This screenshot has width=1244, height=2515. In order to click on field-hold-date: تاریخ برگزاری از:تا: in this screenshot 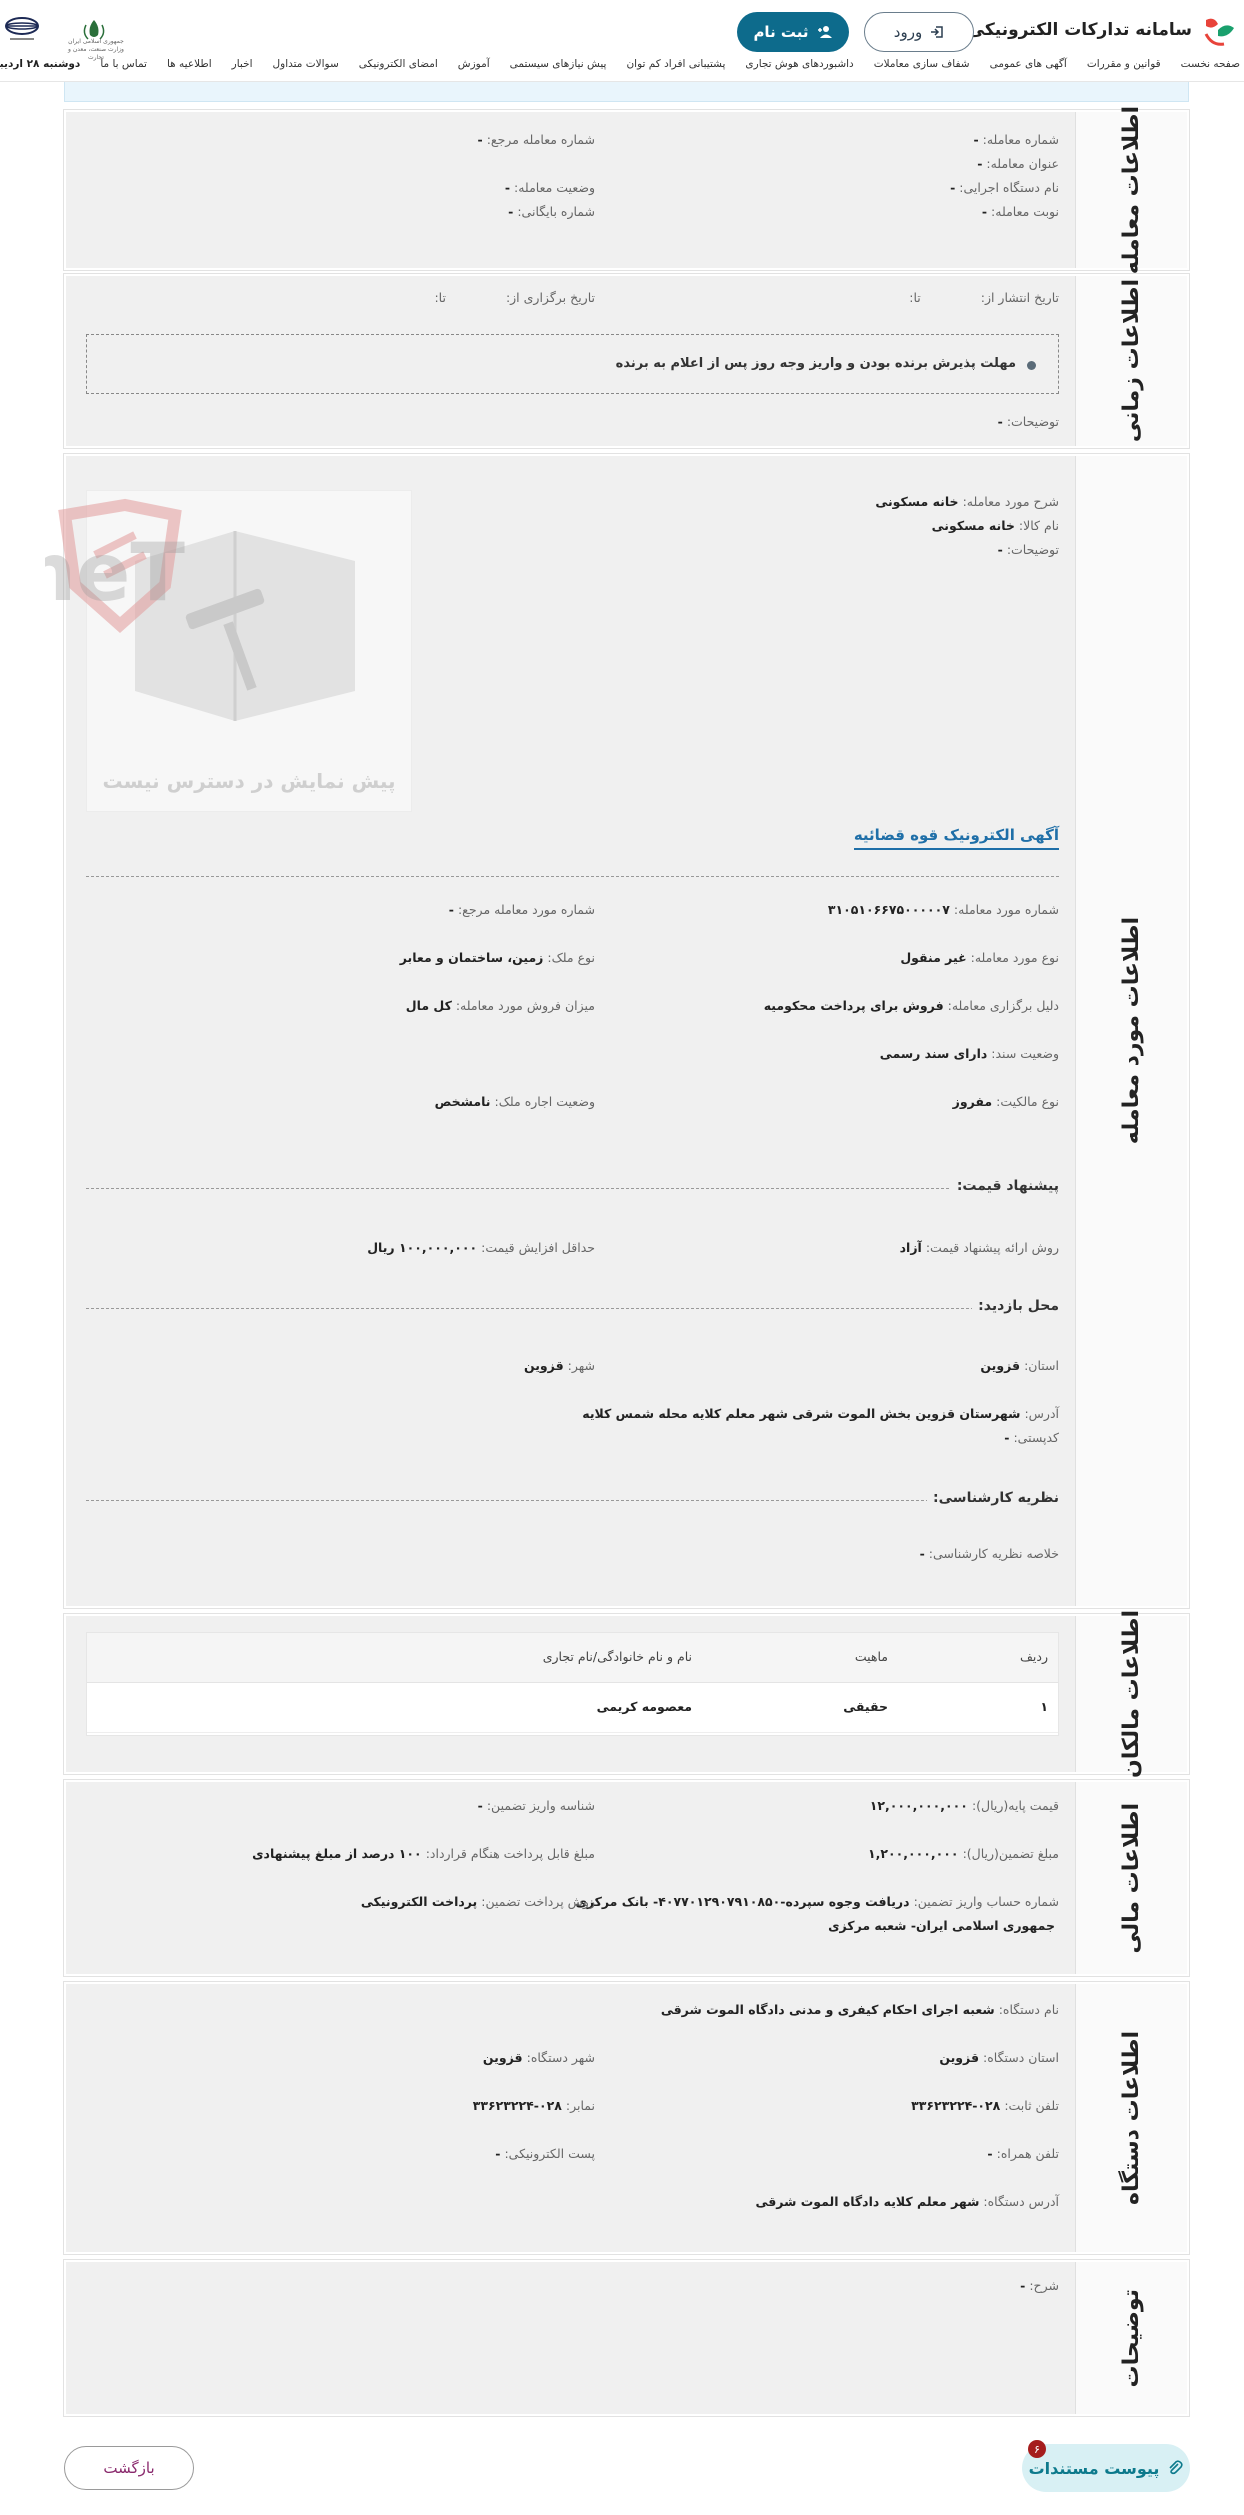, I will do `click(514, 297)`.